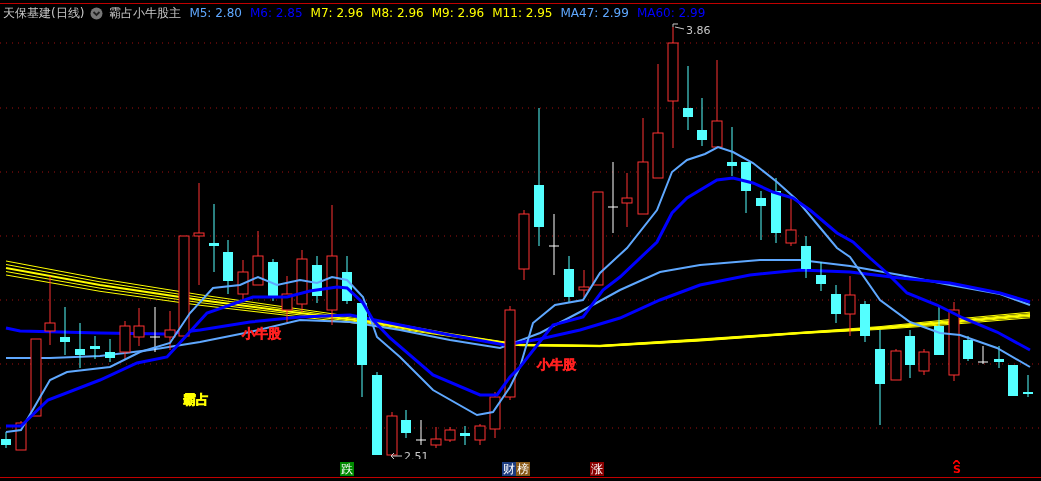 Image resolution: width=1041 pixels, height=481 pixels. What do you see at coordinates (458, 13) in the screenshot?
I see `indicator-value: M9: 2.96` at bounding box center [458, 13].